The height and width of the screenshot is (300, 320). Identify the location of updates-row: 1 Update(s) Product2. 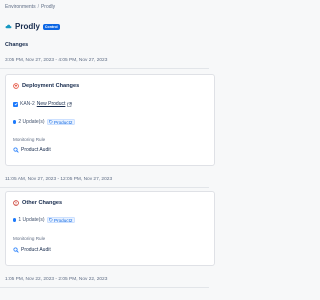
(44, 220).